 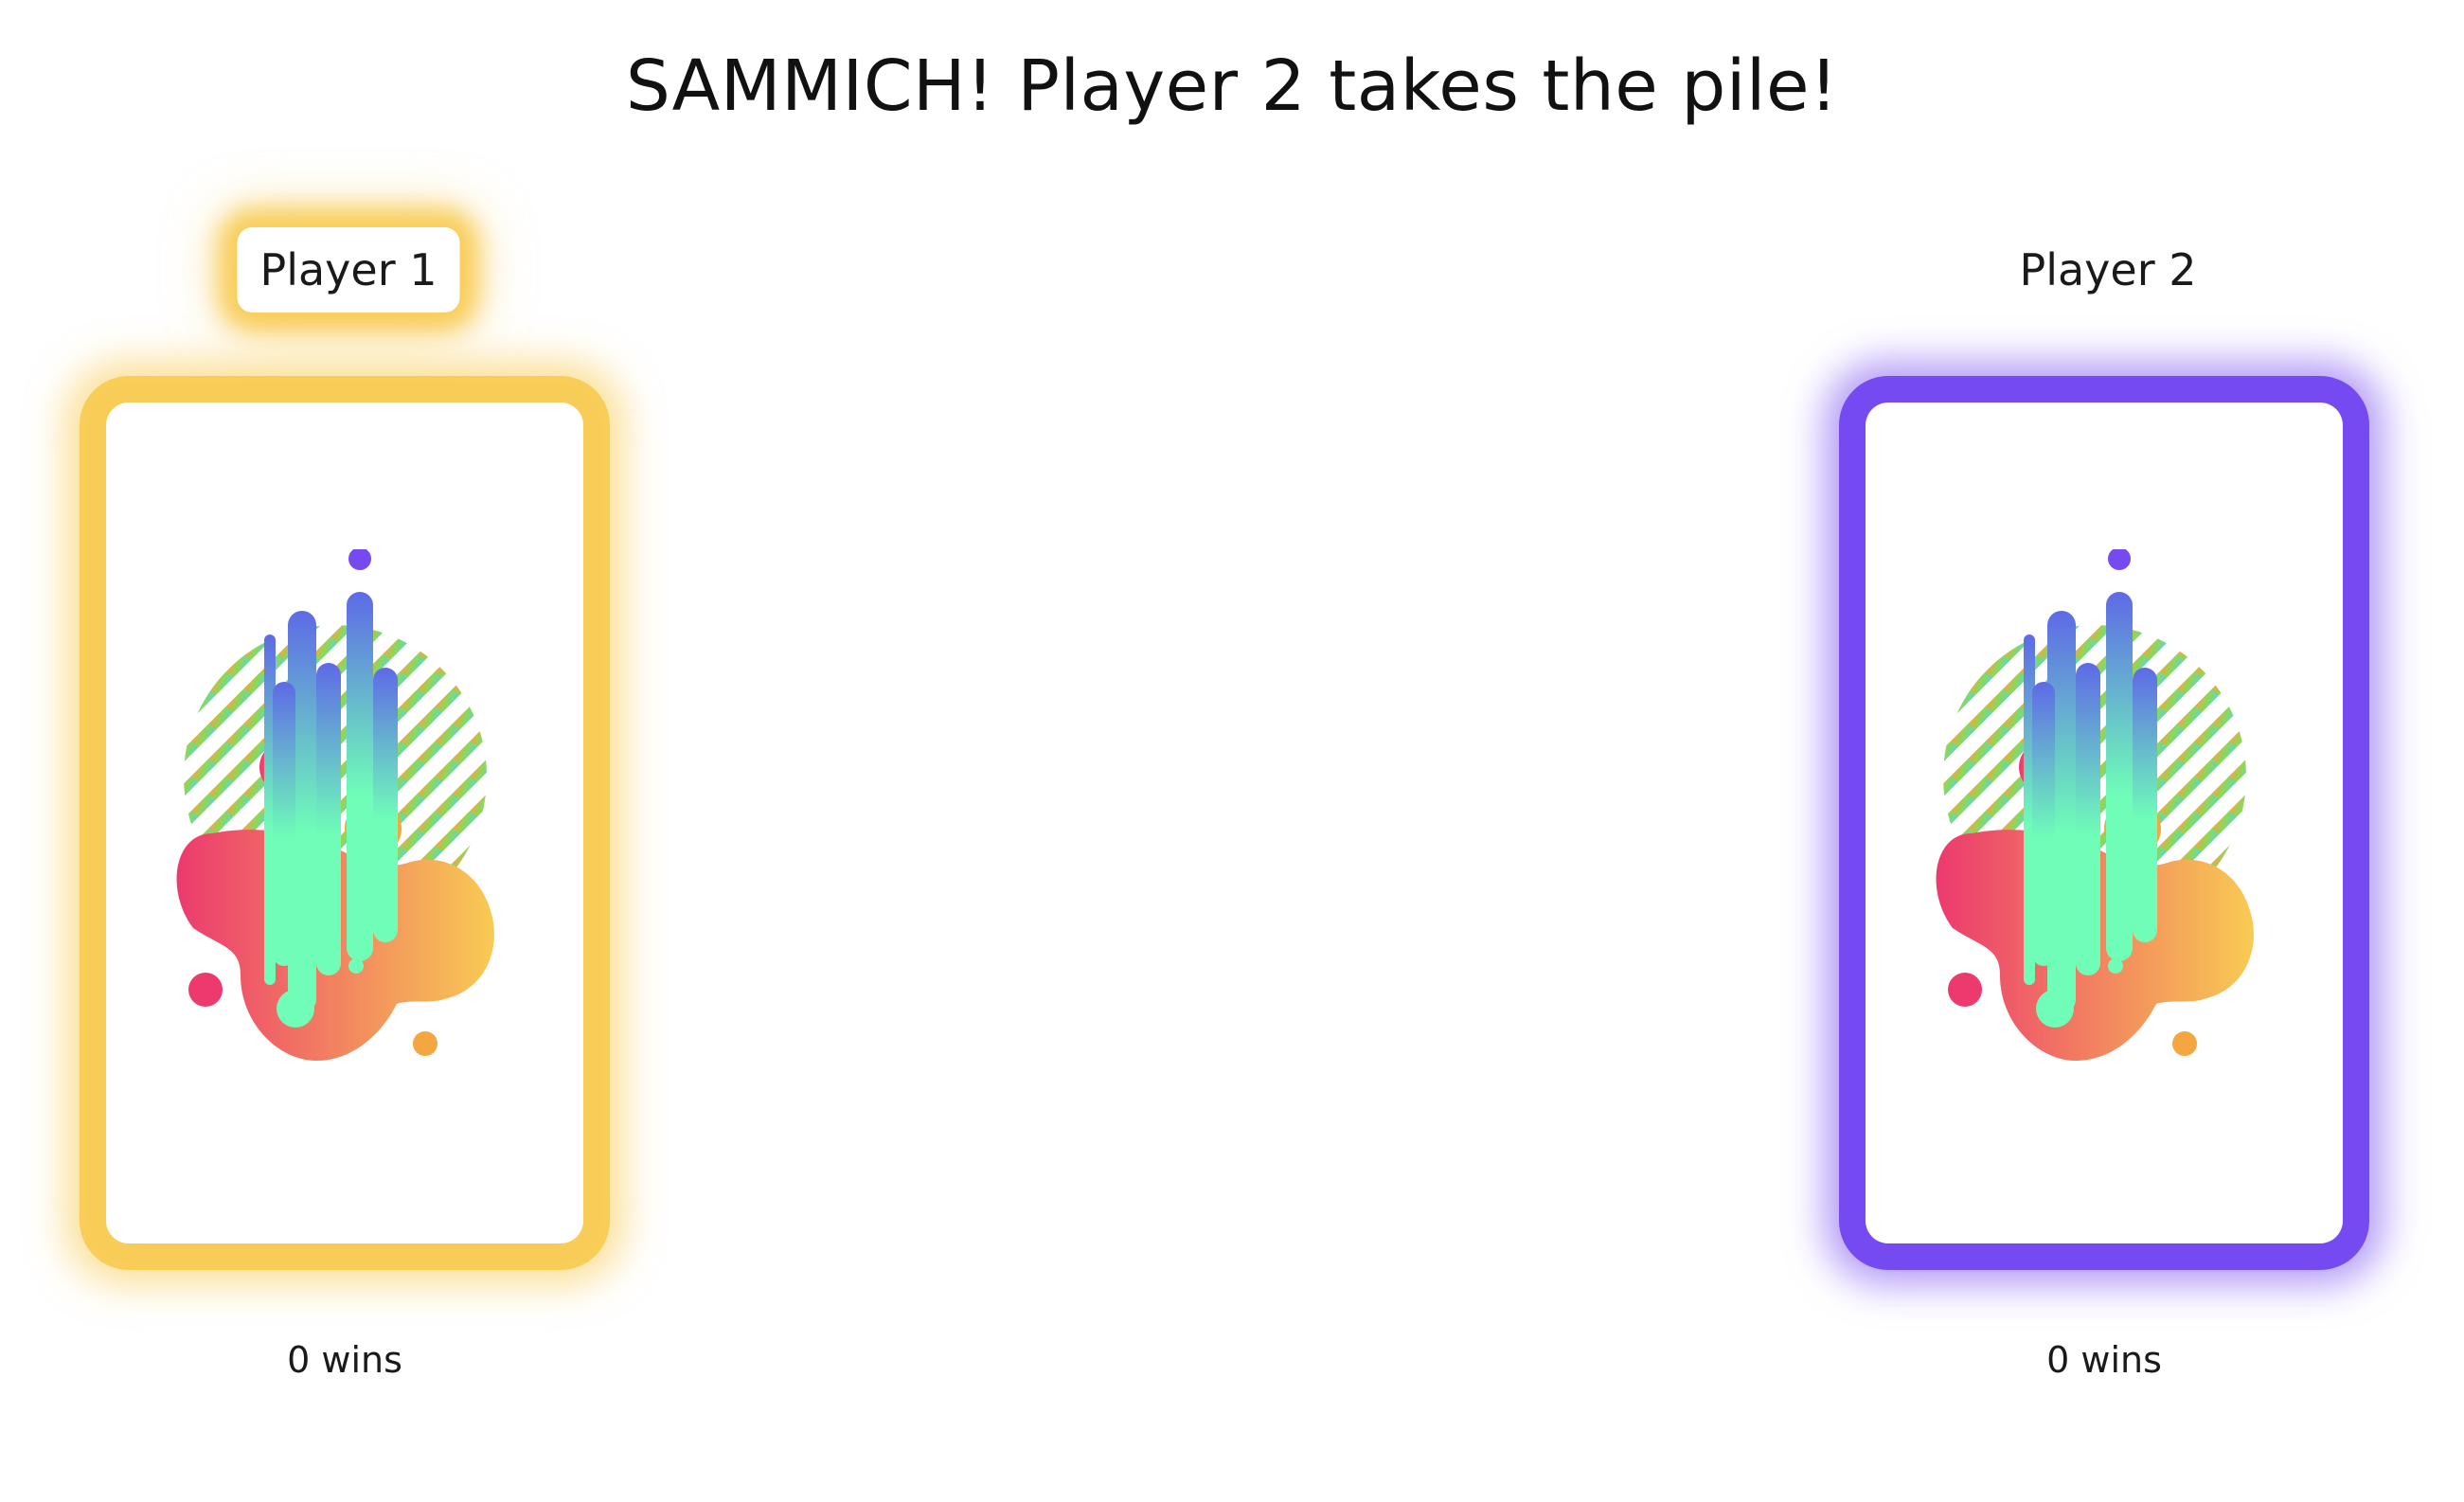 I want to click on player-2-card-deck, so click(x=2104, y=823).